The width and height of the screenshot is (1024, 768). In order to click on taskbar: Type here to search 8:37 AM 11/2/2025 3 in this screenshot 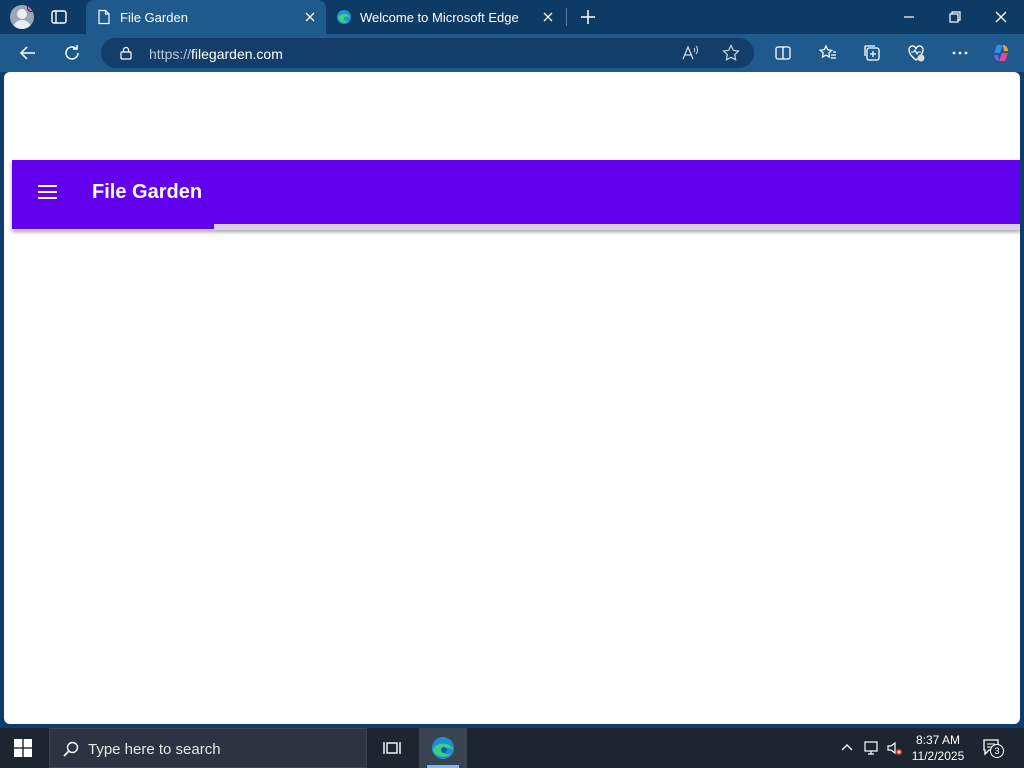, I will do `click(512, 748)`.